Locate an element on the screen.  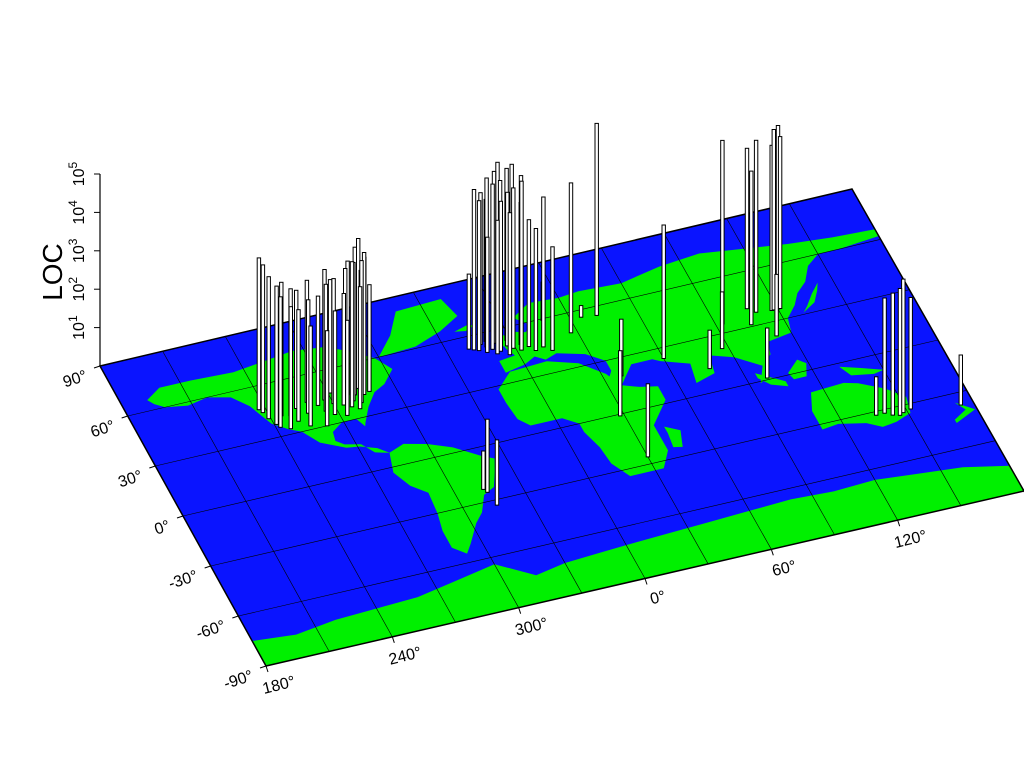
z-tick-label: 105 is located at coordinates (77, 173).